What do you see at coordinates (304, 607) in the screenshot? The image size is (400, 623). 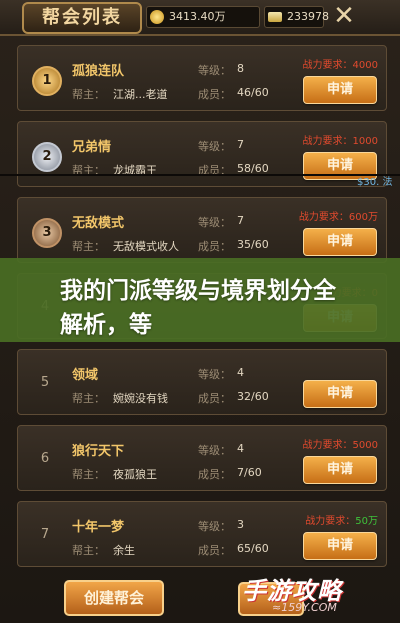 I see `watermark-url: ≈159Y.COM` at bounding box center [304, 607].